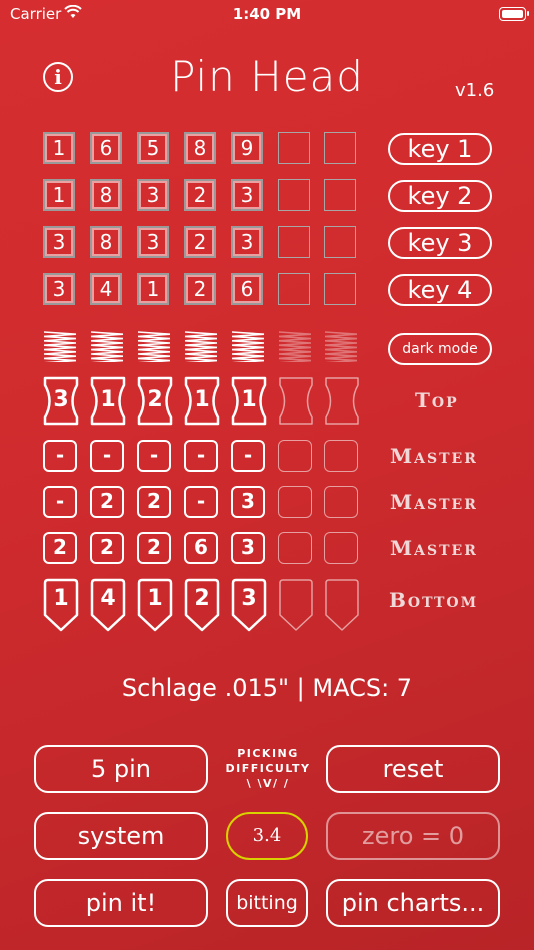  What do you see at coordinates (121, 769) in the screenshot?
I see `pin-count-button: 5 pin` at bounding box center [121, 769].